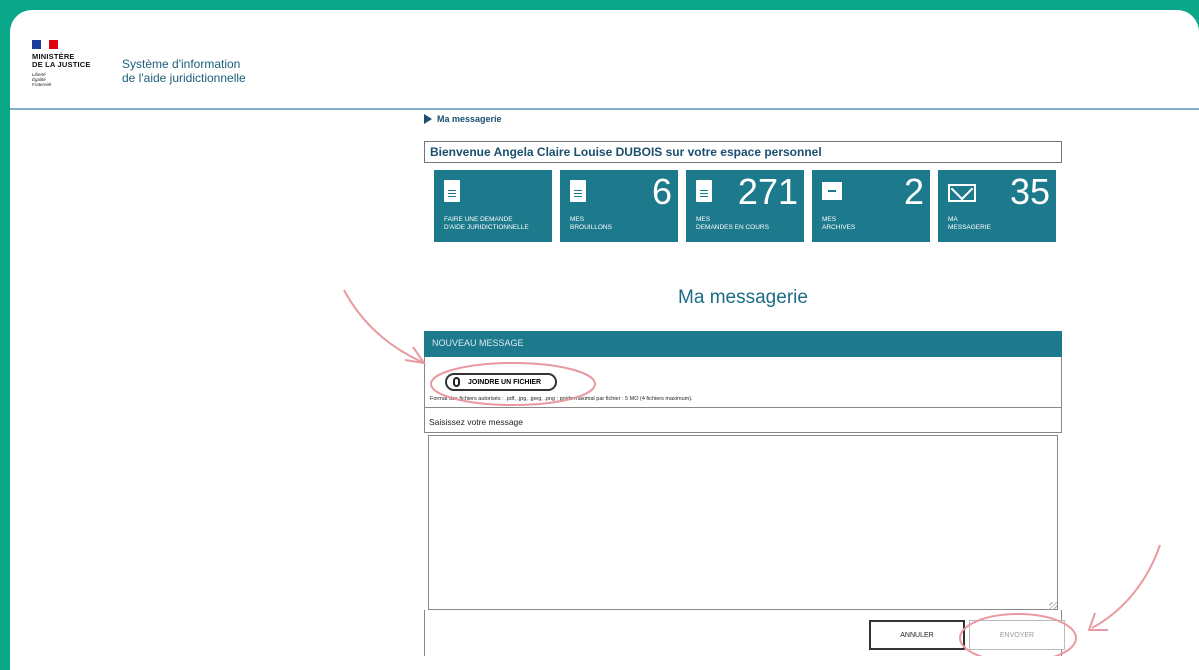 This screenshot has height=670, width=1199. I want to click on tile-count: 35, so click(1029, 191).